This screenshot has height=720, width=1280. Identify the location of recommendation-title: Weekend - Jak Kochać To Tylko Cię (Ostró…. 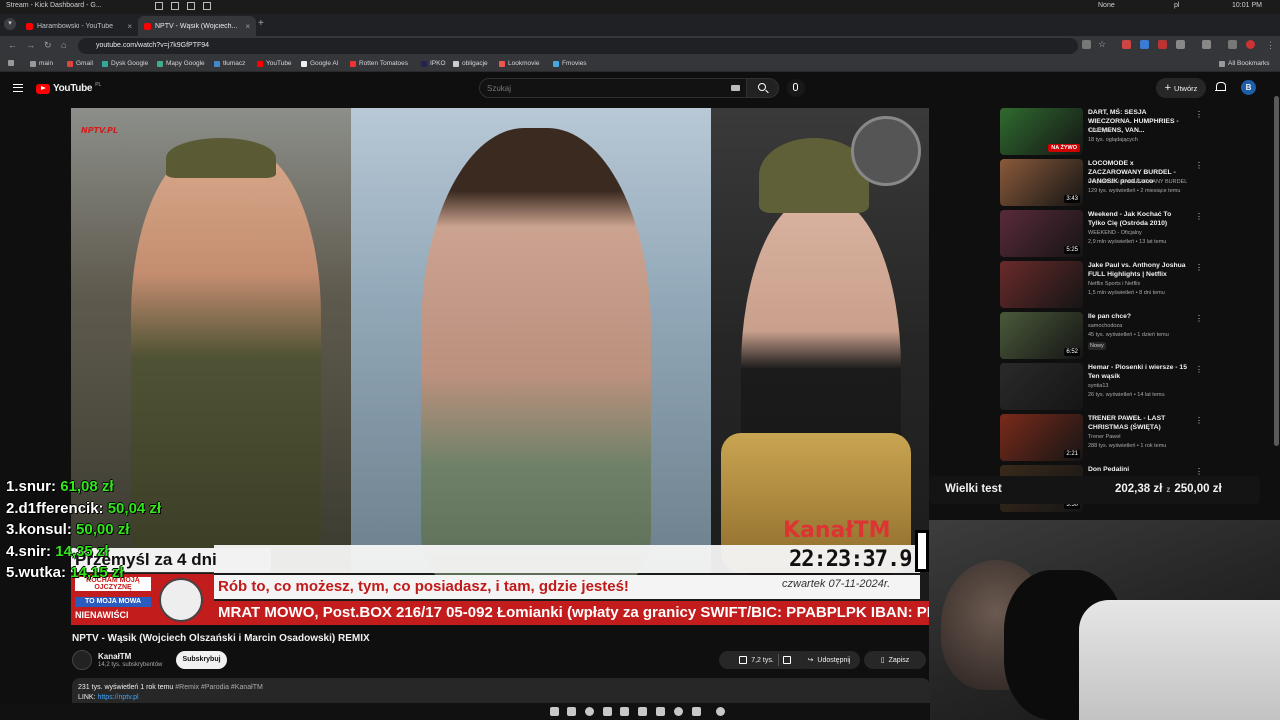
(1138, 219).